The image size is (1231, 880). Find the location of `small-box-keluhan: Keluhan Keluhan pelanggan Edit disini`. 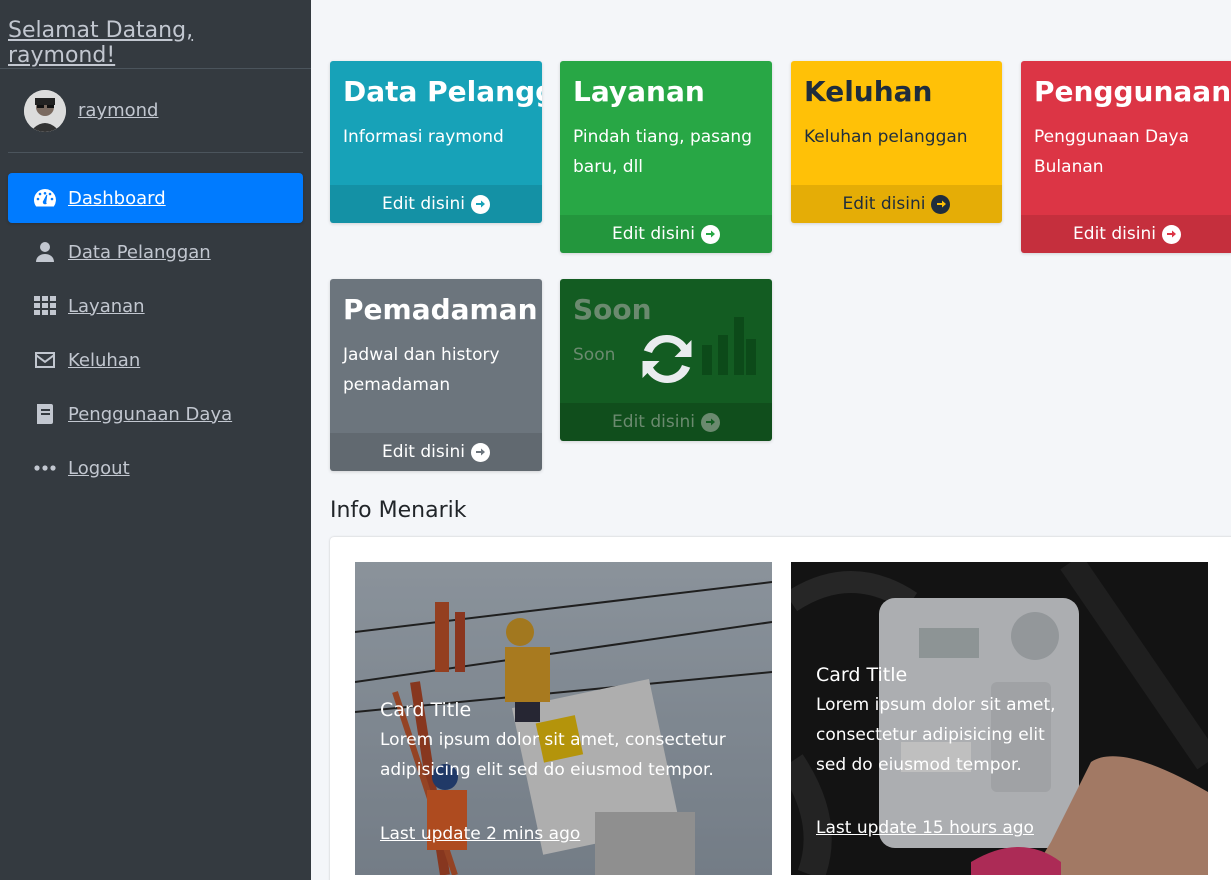

small-box-keluhan: Keluhan Keluhan pelanggan Edit disini is located at coordinates (896, 142).